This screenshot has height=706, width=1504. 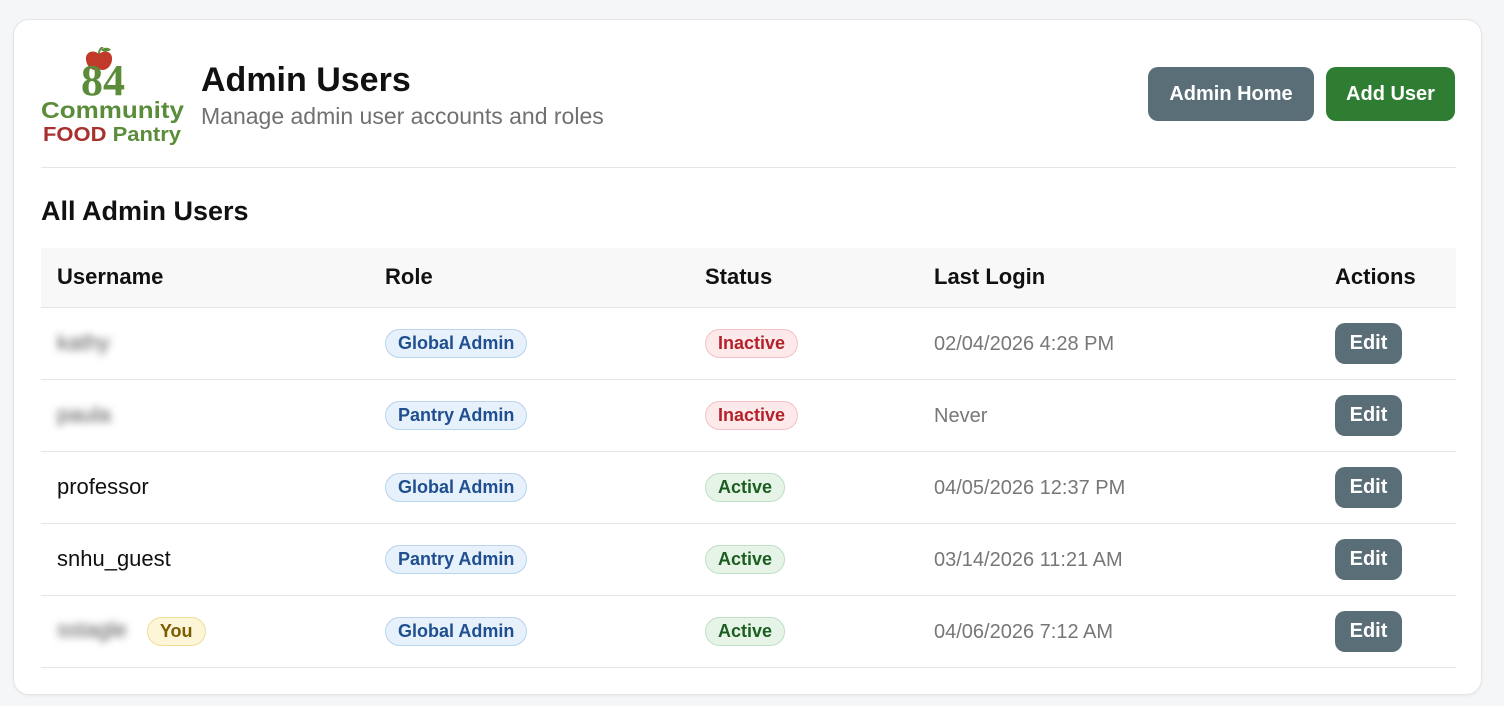 What do you see at coordinates (112, 96) in the screenshot?
I see `community-food-pantry-logo: 84 Community FOOD Pantry` at bounding box center [112, 96].